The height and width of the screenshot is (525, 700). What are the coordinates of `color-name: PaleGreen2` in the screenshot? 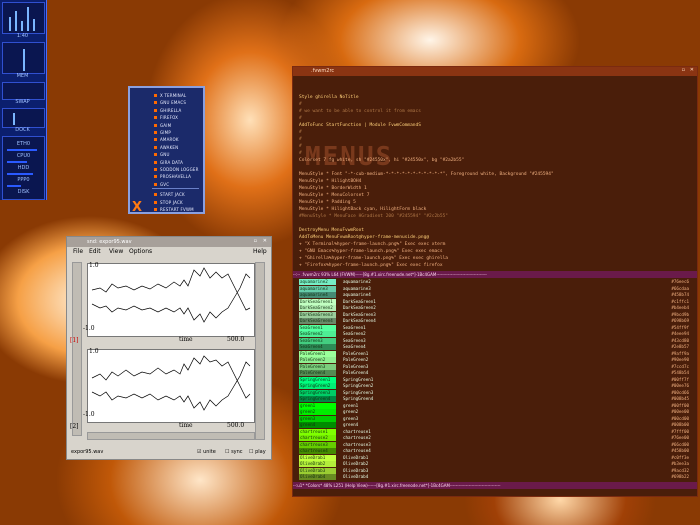 It's located at (356, 359).